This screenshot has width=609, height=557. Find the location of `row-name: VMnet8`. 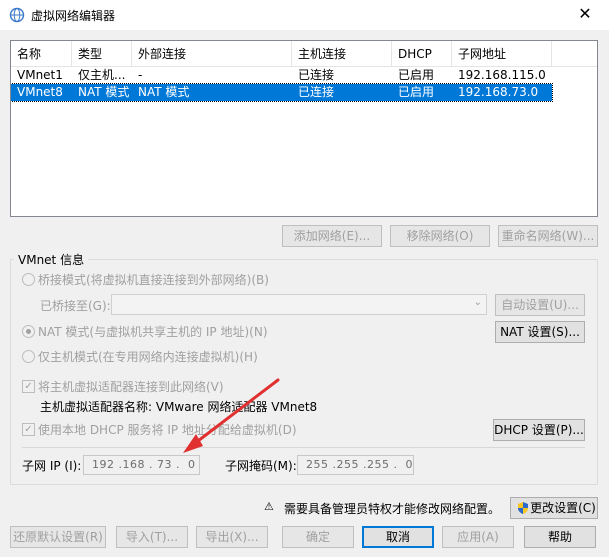

row-name: VMnet8 is located at coordinates (40, 92).